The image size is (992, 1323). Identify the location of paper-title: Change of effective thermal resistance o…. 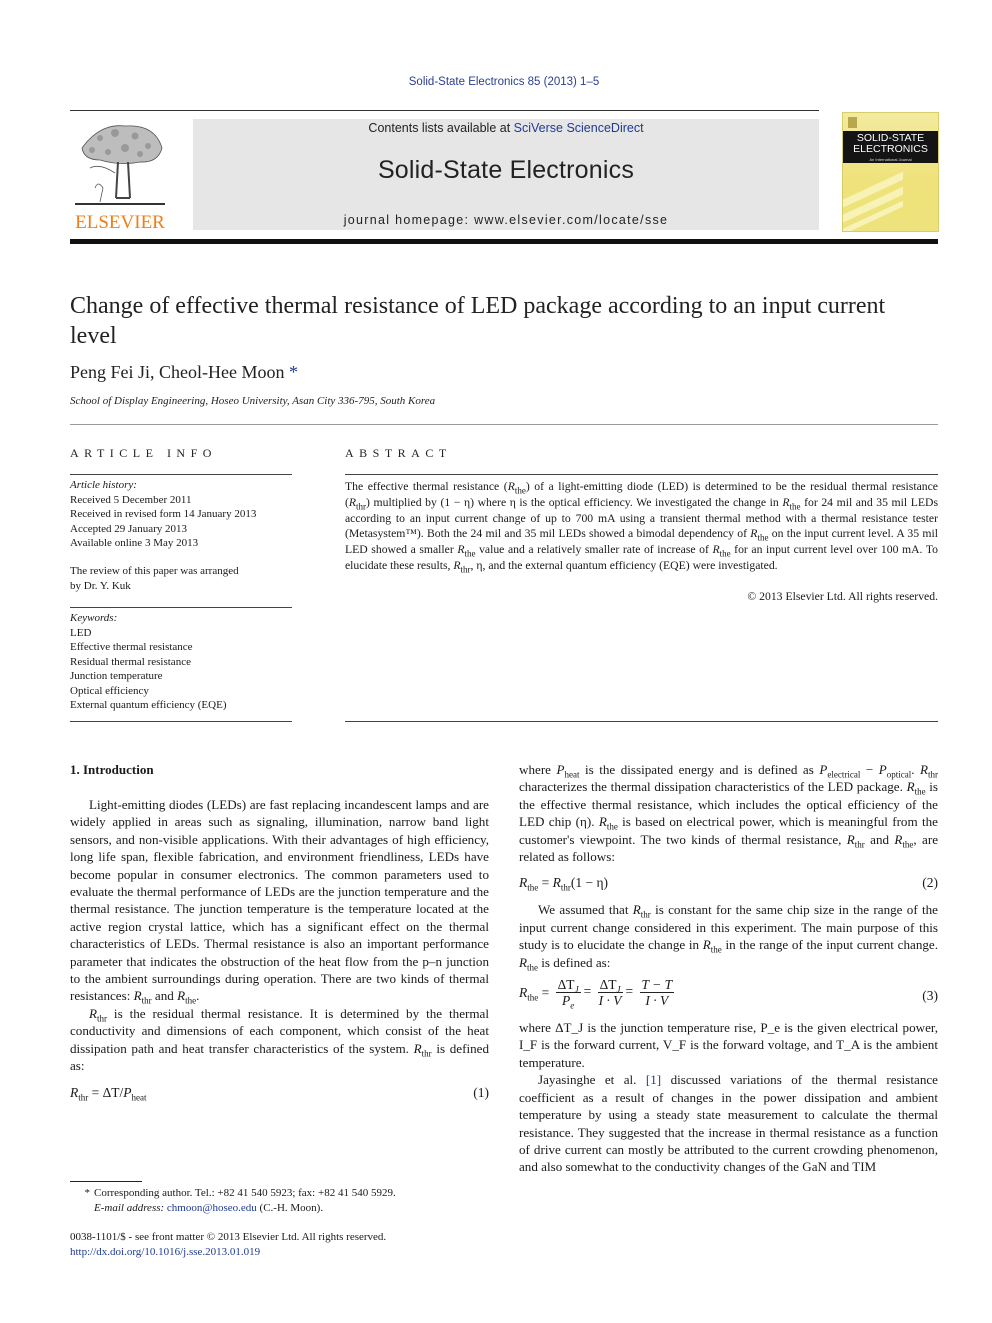
(478, 321).